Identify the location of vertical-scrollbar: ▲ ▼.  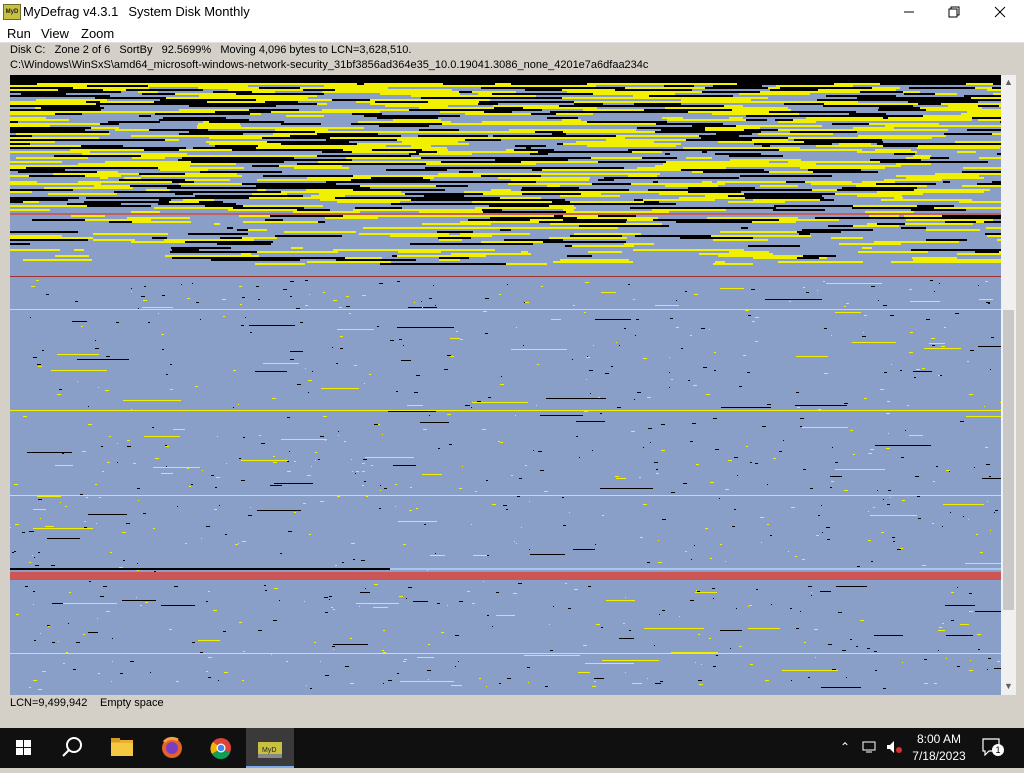
(1008, 385).